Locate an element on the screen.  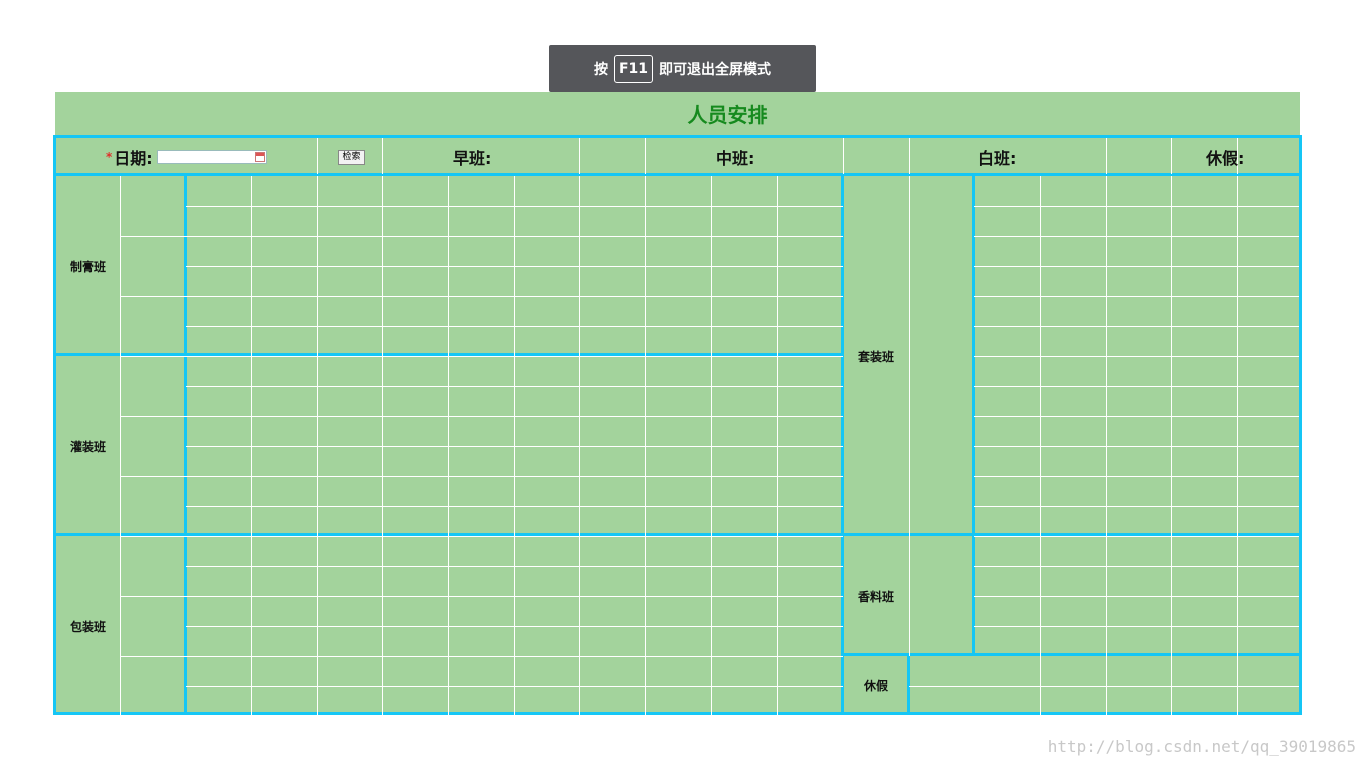
group-filling-label: 灌装班 is located at coordinates (87, 446).